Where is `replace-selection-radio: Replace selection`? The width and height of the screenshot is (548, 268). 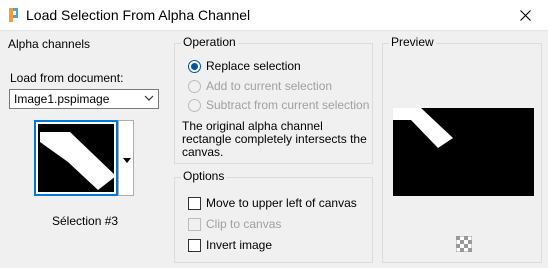 replace-selection-radio: Replace selection is located at coordinates (244, 66).